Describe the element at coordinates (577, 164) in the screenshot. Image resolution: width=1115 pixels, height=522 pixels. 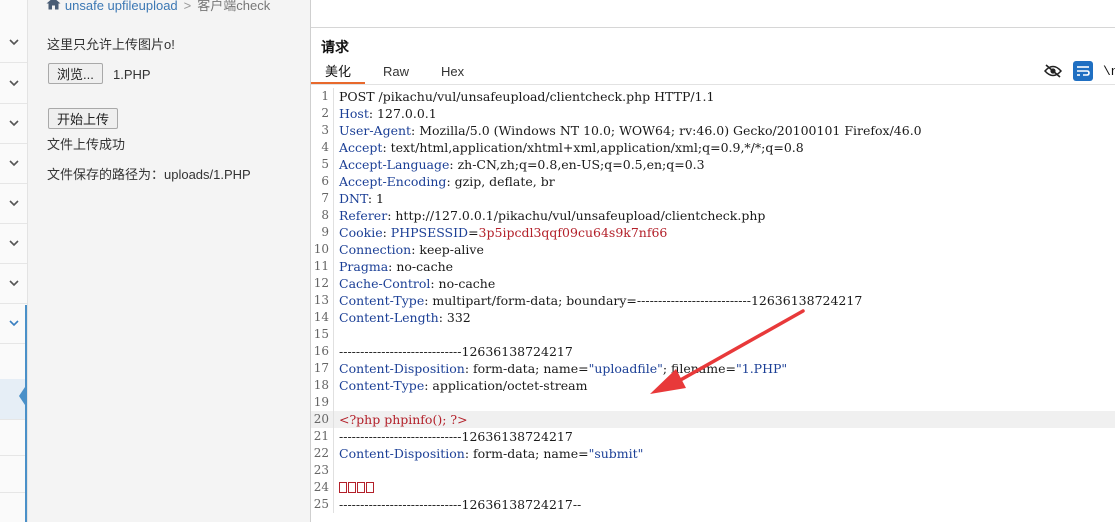
I see `code-token: : zh-CN,zh;q=0.8,en-US;q=0.5,en;q=0.3` at that location.